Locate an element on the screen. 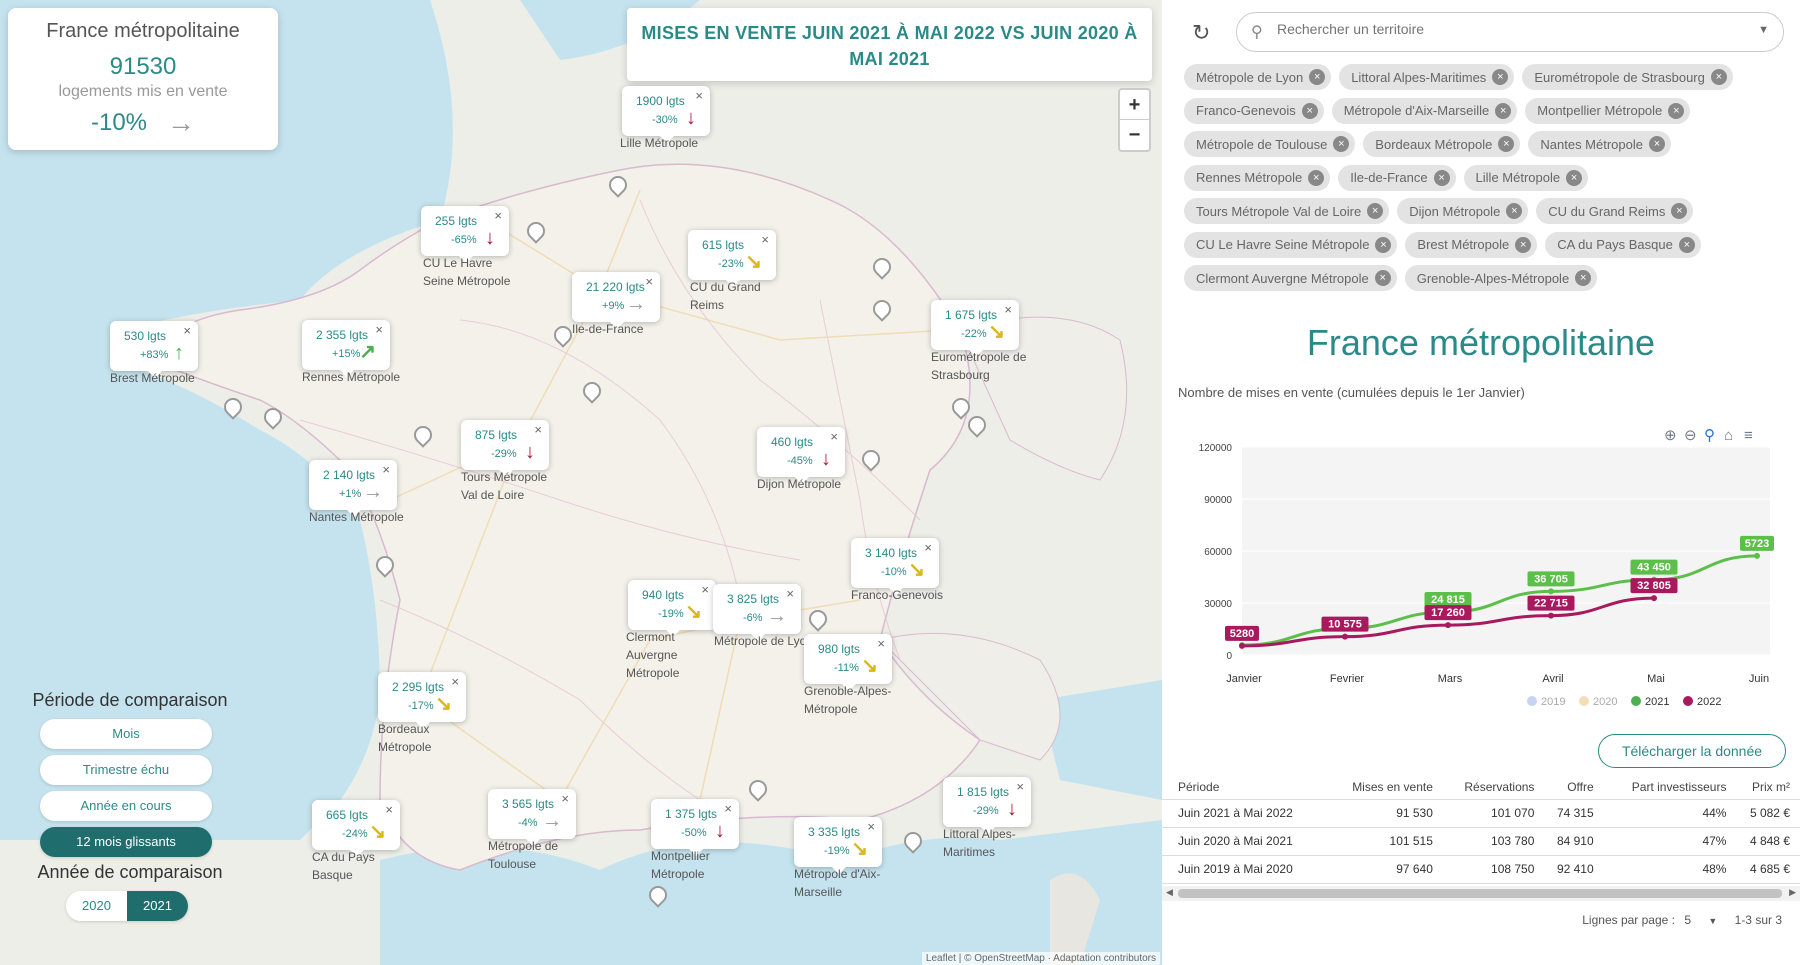 This screenshot has height=965, width=1800. marker-popup: 21 220 lgts +9% × → is located at coordinates (616, 300).